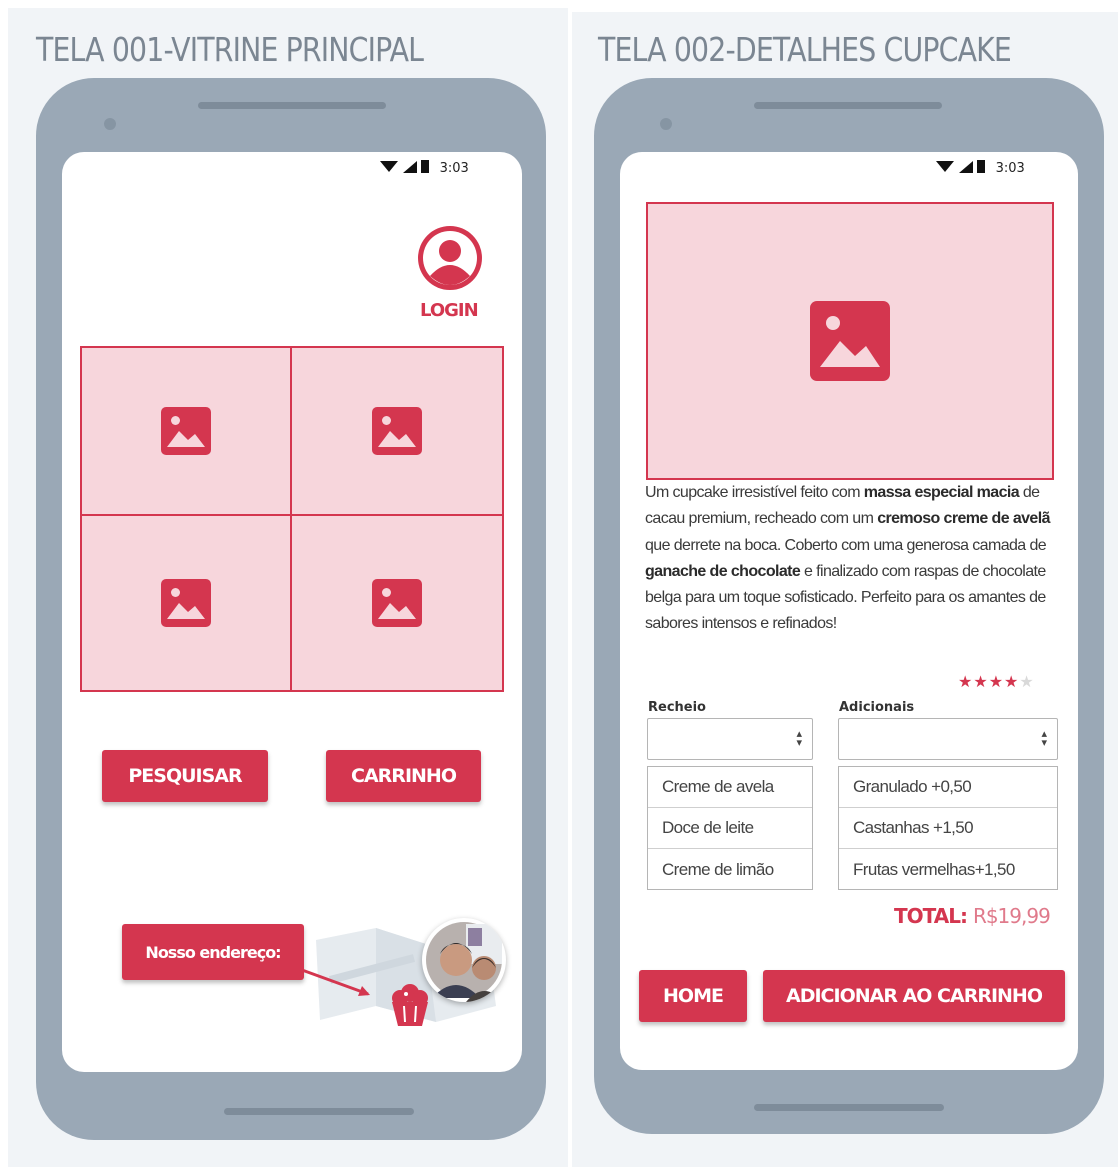 This screenshot has height=1167, width=1118. What do you see at coordinates (931, 916) in the screenshot?
I see `total-label: TOTAL:` at bounding box center [931, 916].